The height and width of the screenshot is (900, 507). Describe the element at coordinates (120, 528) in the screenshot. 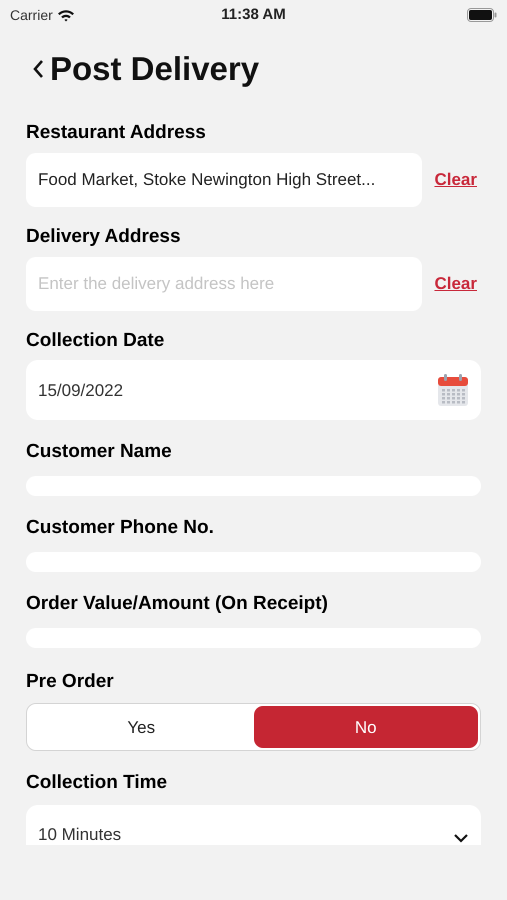

I see `field-label: Customer Phone No.` at that location.